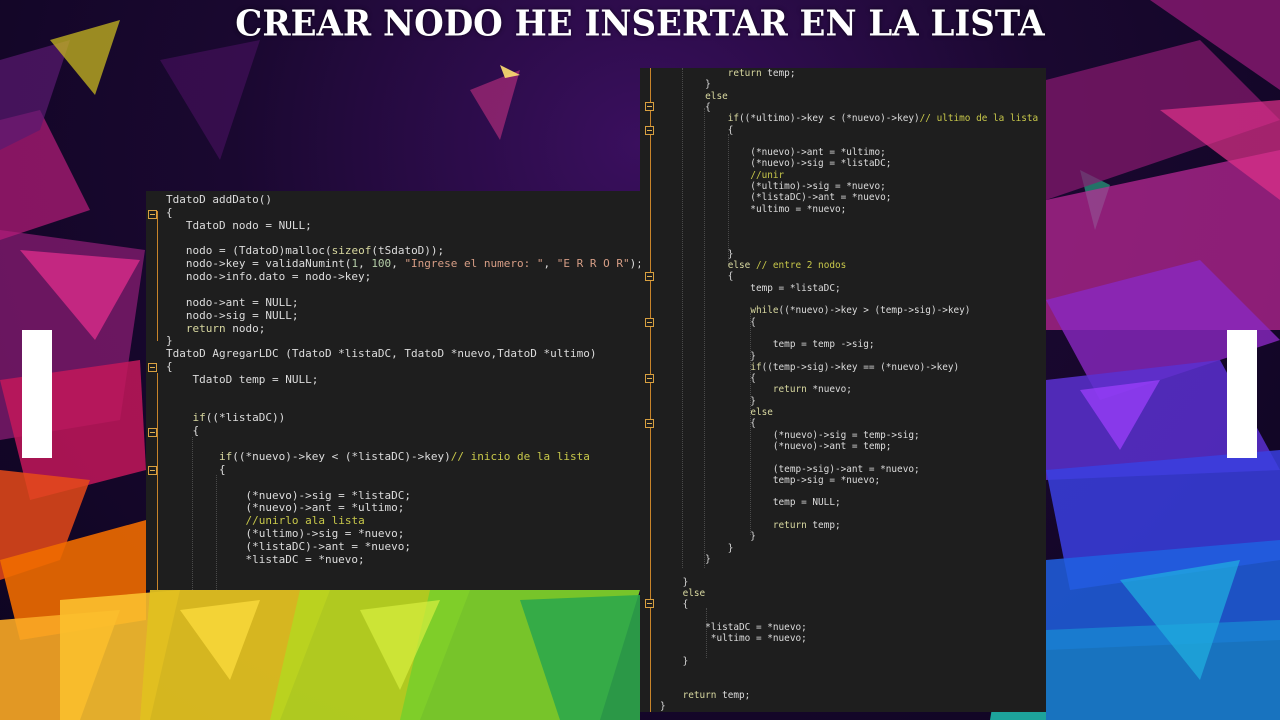  Describe the element at coordinates (855, 367) in the screenshot. I see `code-line: if((temp->sig)->key == (*nuevo)->key)` at that location.